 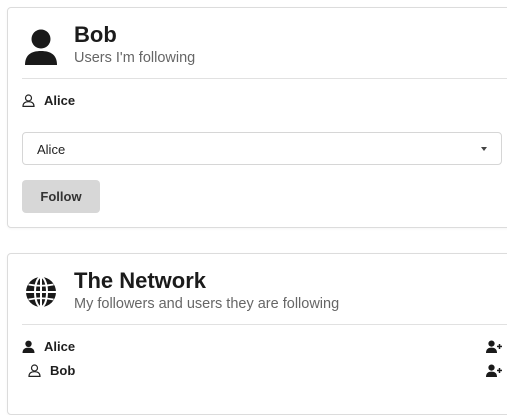 What do you see at coordinates (60, 346) in the screenshot?
I see `network-row-name: Alice` at bounding box center [60, 346].